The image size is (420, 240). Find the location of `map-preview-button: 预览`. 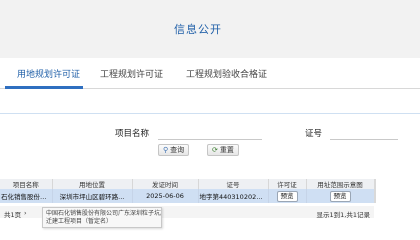

map-preview-button: 预览 is located at coordinates (340, 196).